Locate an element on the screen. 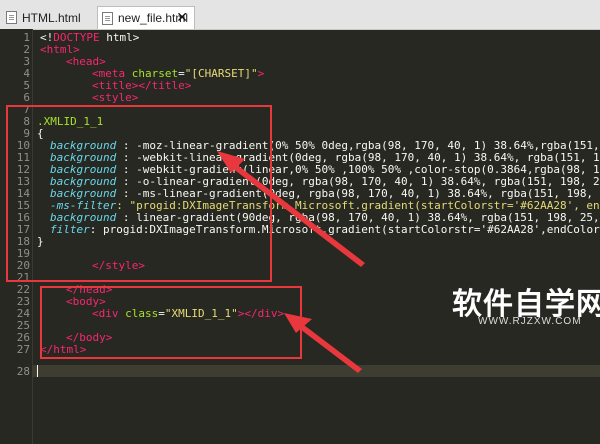 This screenshot has height=444, width=600. line-number: 27 is located at coordinates (23, 349).